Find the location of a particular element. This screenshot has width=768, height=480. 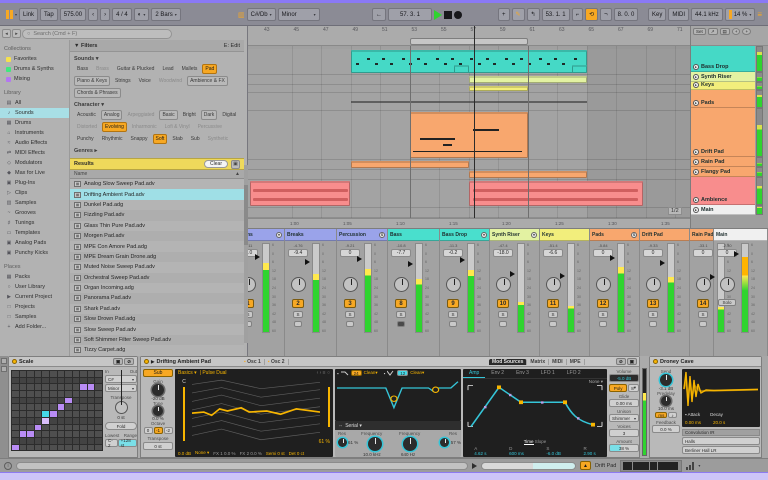

track-activator-button: 3 is located at coordinates (350, 303).